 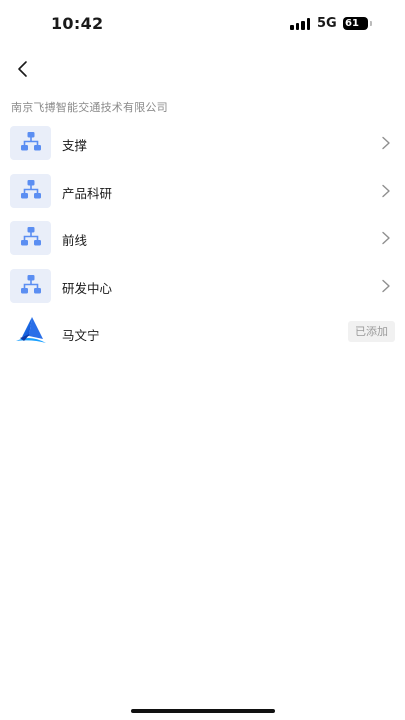 I want to click on list-item-department: 前线, so click(x=202, y=239).